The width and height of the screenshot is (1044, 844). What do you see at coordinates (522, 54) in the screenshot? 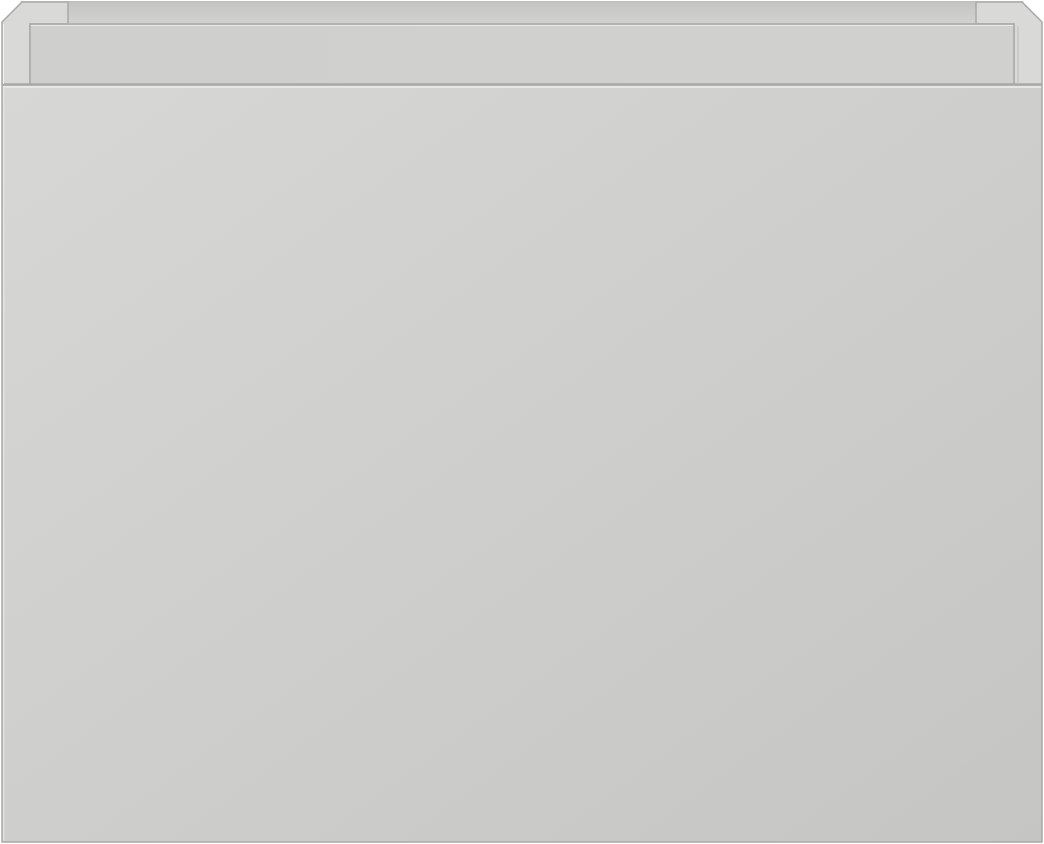
I see `drawer-rim` at bounding box center [522, 54].